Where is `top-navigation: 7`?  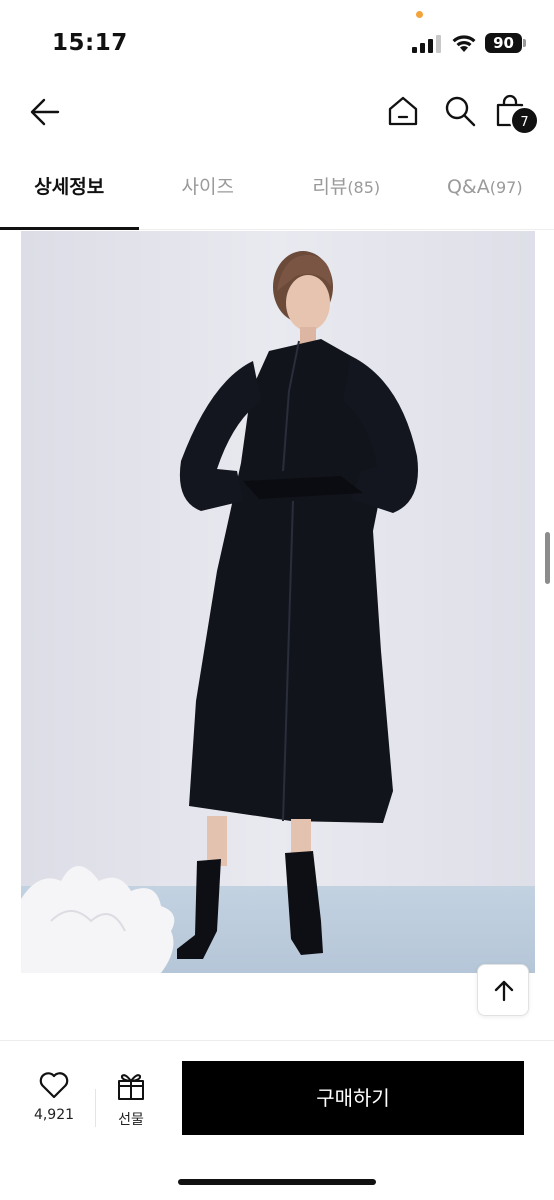 top-navigation: 7 is located at coordinates (277, 112).